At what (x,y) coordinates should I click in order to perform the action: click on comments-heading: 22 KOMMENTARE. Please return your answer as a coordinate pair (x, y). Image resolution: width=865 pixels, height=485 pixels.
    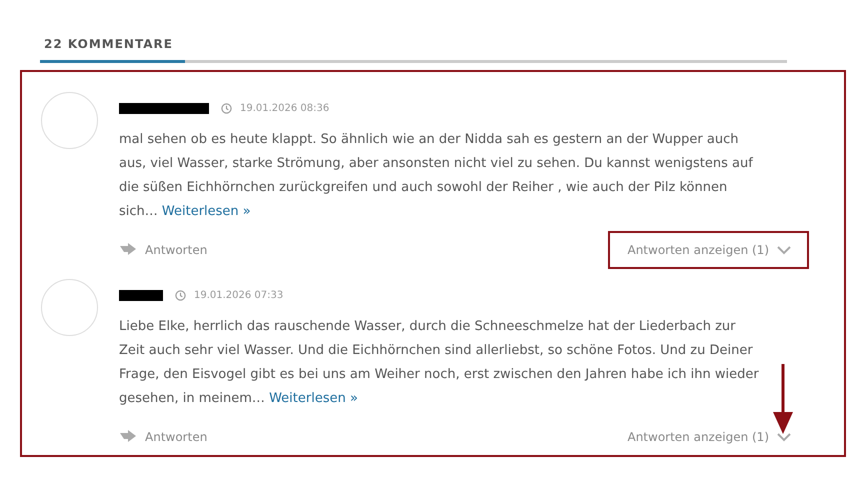
    Looking at the image, I should click on (112, 50).